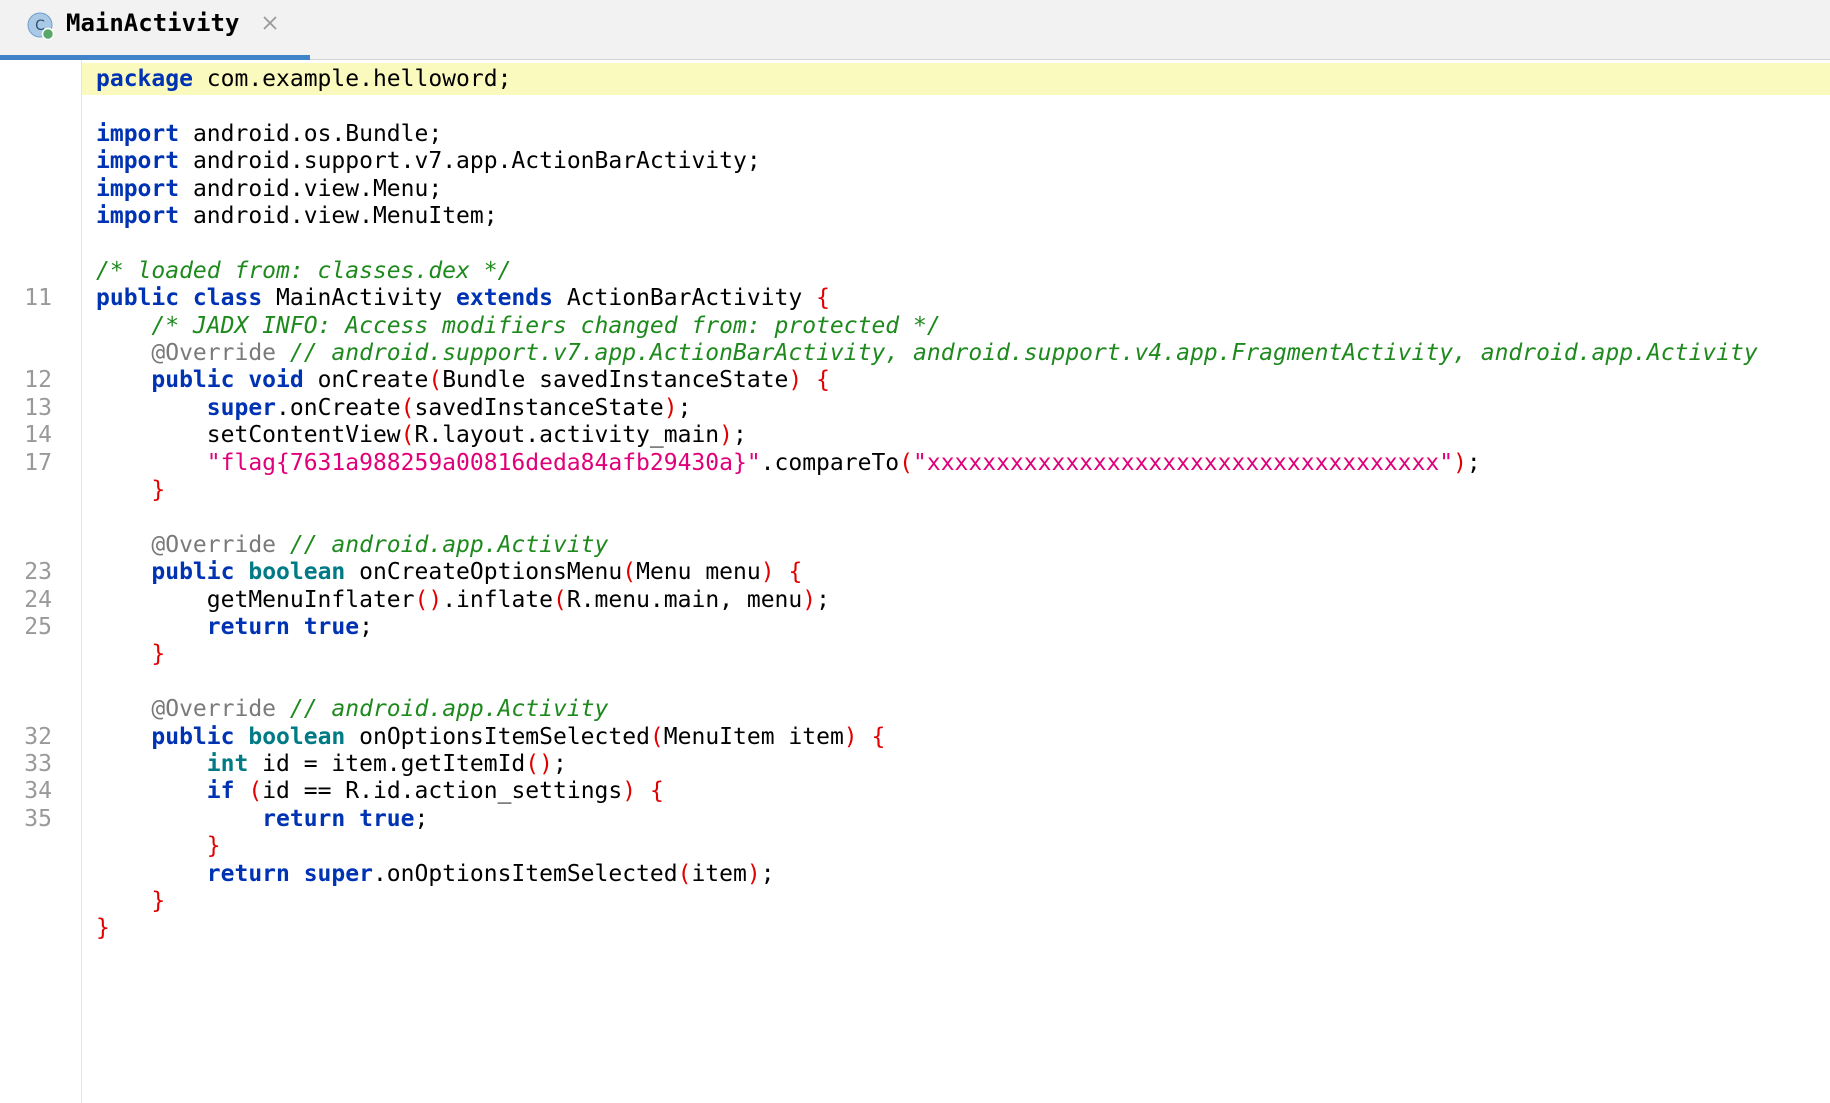 This screenshot has height=1103, width=1830. What do you see at coordinates (227, 764) in the screenshot?
I see `type-keyword: int` at bounding box center [227, 764].